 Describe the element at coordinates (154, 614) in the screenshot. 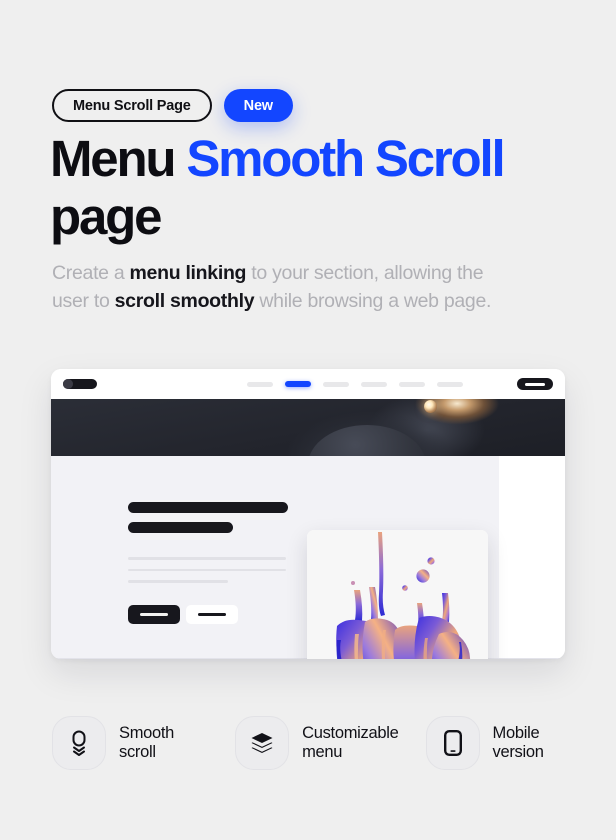

I see `mockup-primary-button` at that location.